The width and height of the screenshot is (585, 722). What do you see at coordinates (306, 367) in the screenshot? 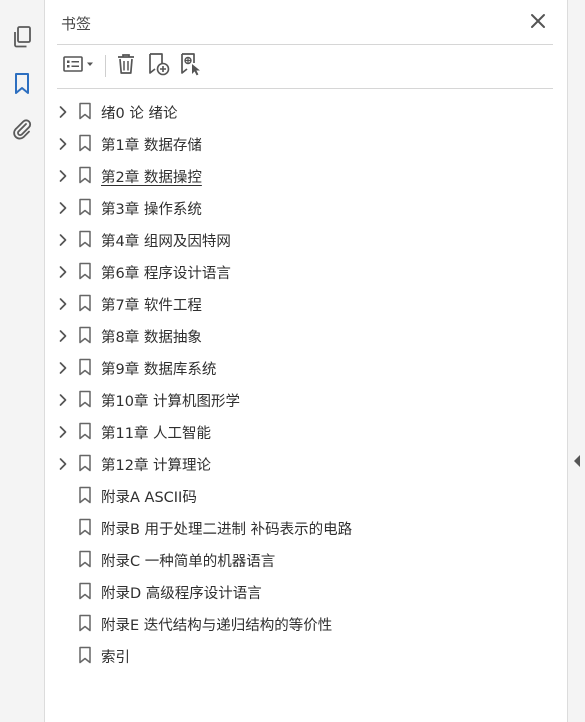
I see `bookmark-item: 第9章 数据库系统` at bounding box center [306, 367].